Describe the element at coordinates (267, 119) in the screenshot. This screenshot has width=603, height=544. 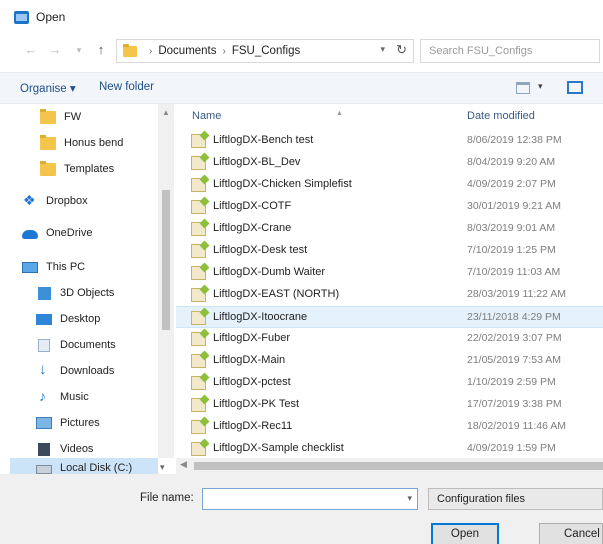
I see `column-header-name: Name ▲` at that location.